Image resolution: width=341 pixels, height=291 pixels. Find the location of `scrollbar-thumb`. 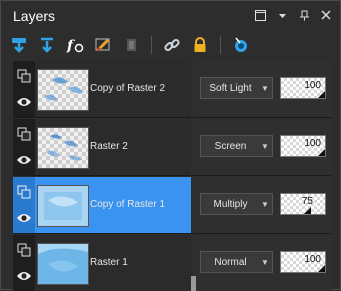

scrollbar-thumb is located at coordinates (193, 283).